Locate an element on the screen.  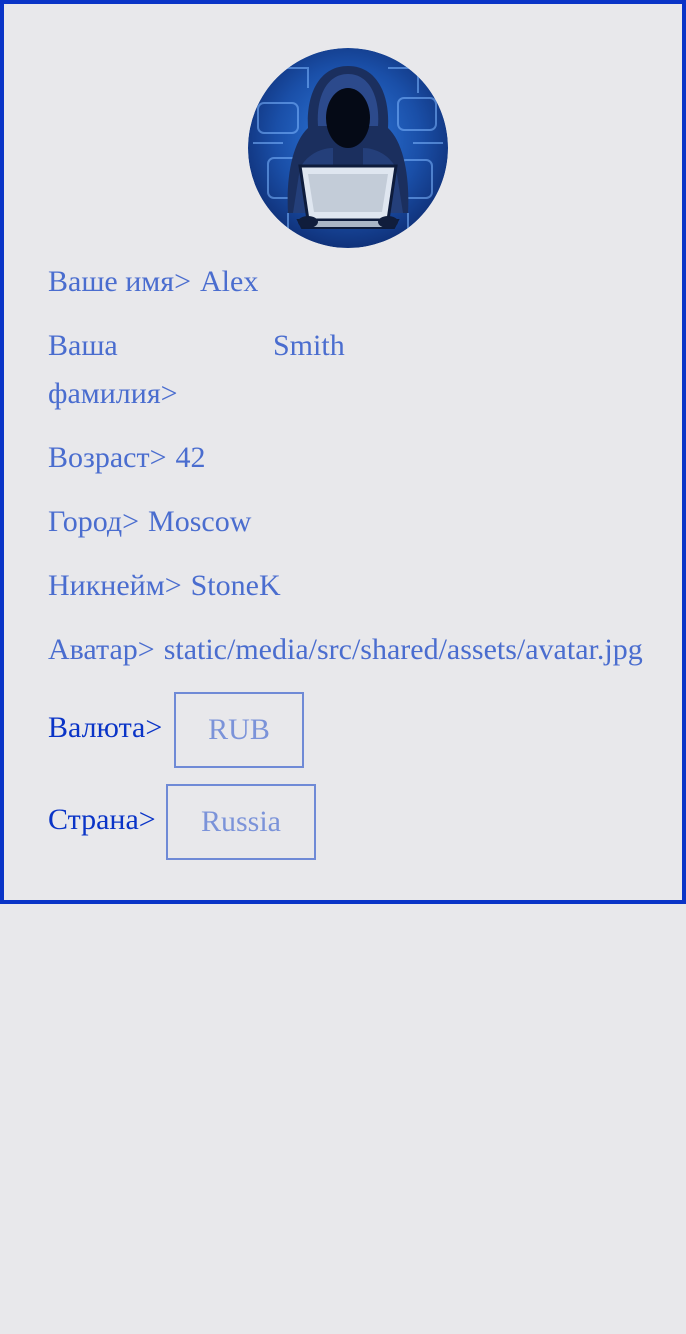
first-name-row: Ваше имя> Alex is located at coordinates (153, 282).